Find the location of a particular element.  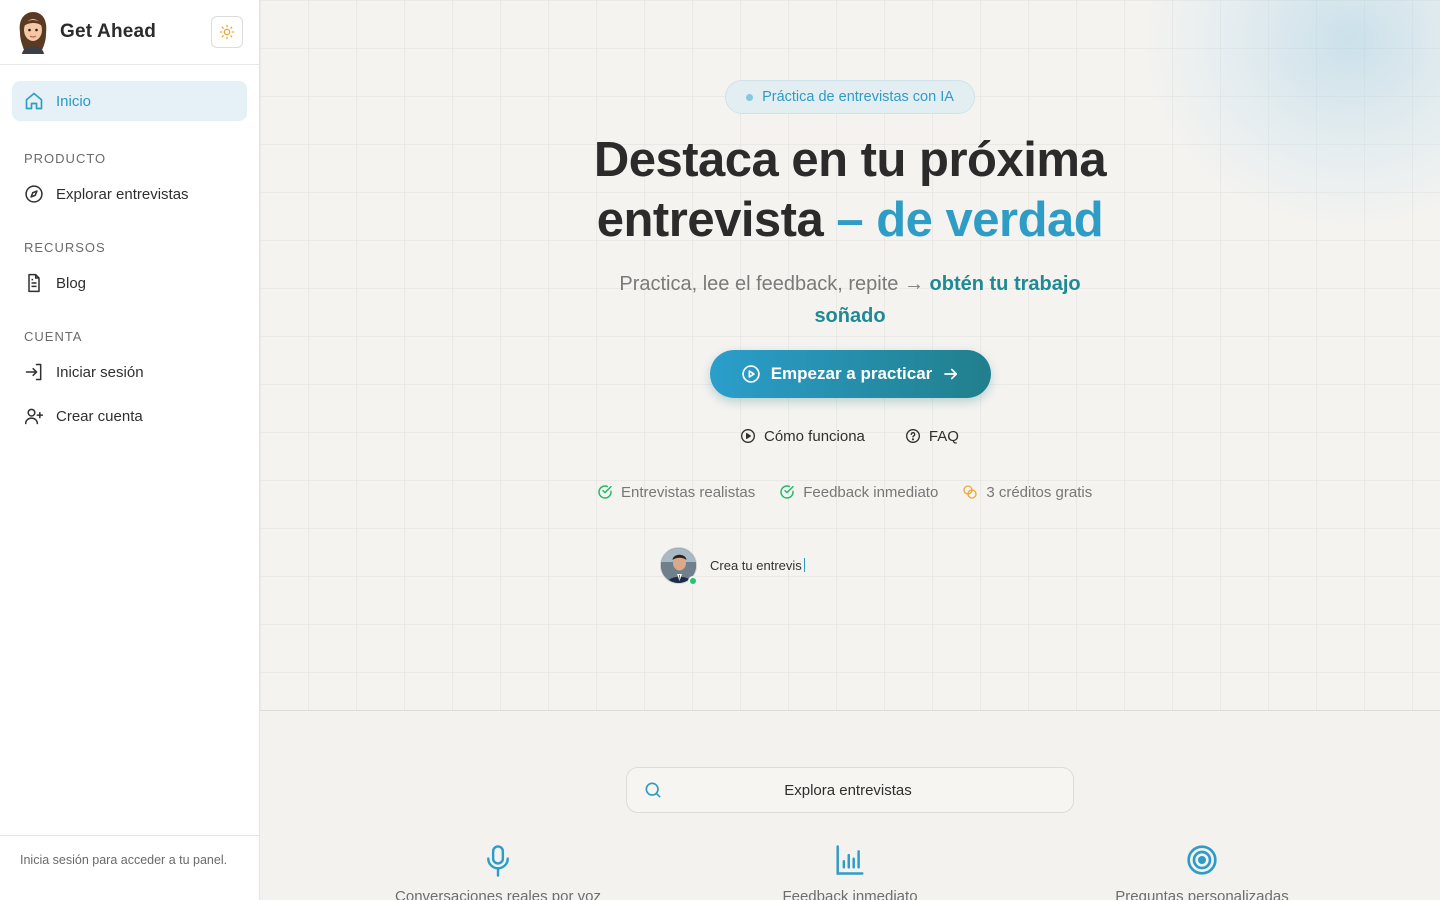

start-practicing-button: Empezar a practicar is located at coordinates (850, 374).